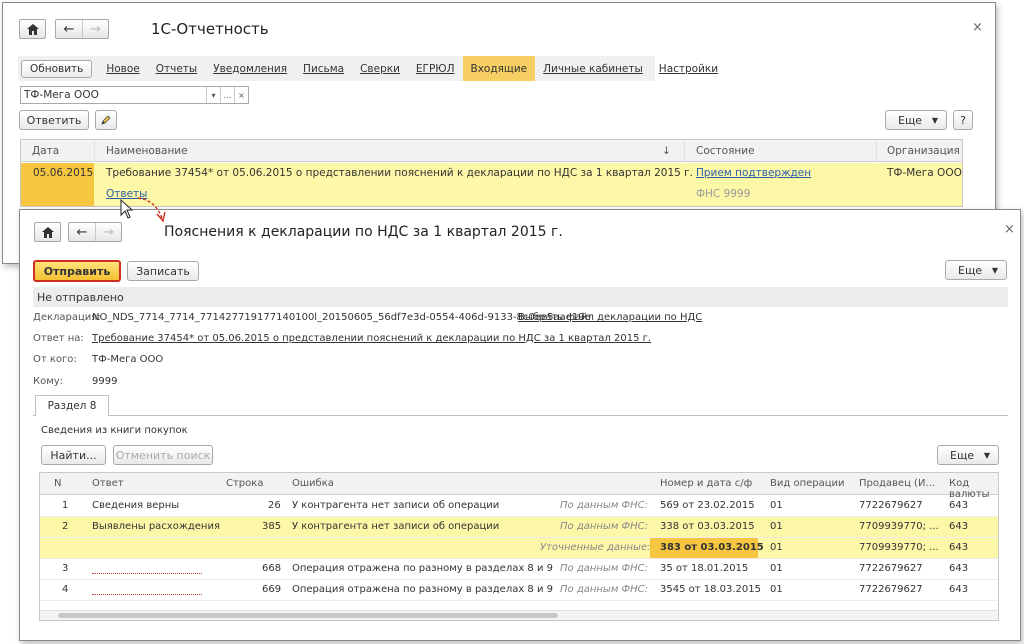 This screenshot has height=644, width=1024. Describe the element at coordinates (250, 68) in the screenshot. I see `tab-notifications: Уведомления` at that location.